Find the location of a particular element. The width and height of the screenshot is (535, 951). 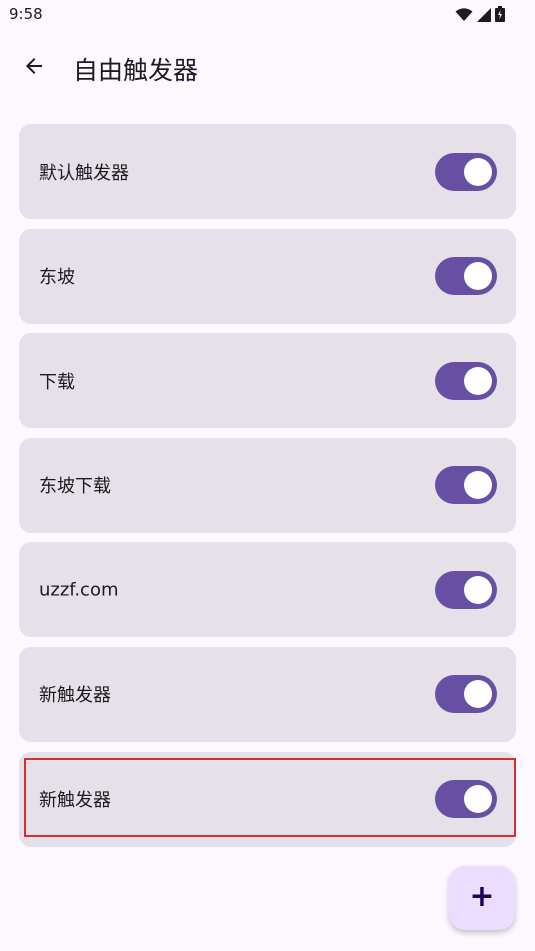

add-trigger-button: + is located at coordinates (482, 898).